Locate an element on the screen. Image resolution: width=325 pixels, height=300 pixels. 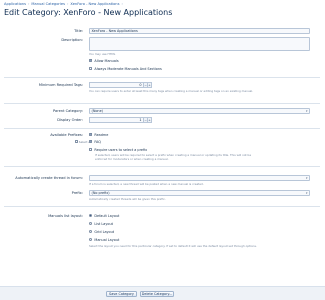
min-tags-stepper: 0 − + is located at coordinates (120, 85).